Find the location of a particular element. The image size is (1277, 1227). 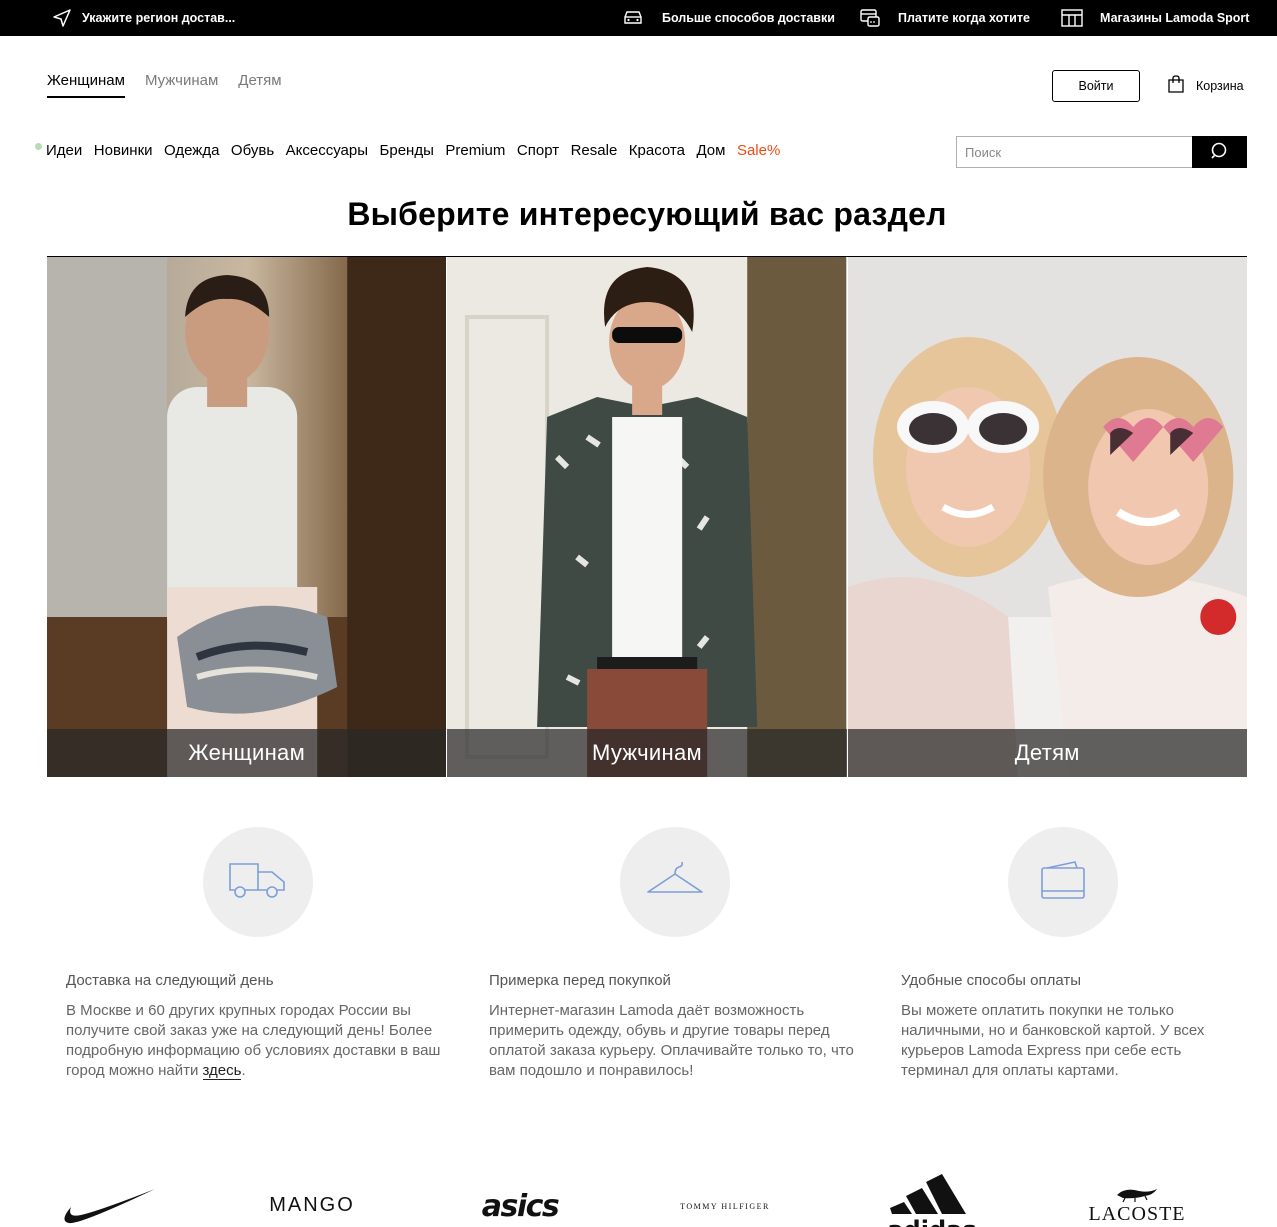

brand-logo-asics: asics is located at coordinates (520, 1206).